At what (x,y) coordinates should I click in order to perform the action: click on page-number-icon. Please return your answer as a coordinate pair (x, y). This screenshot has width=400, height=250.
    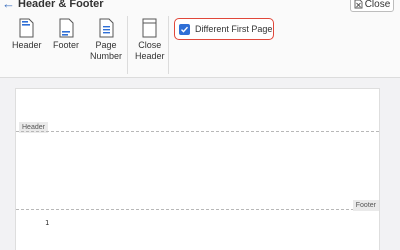
    Looking at the image, I should click on (106, 28).